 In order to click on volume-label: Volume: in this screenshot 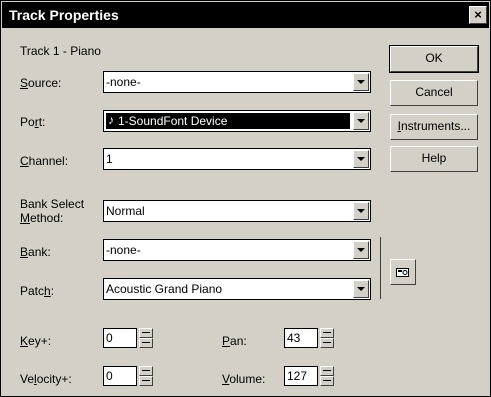, I will do `click(244, 379)`.